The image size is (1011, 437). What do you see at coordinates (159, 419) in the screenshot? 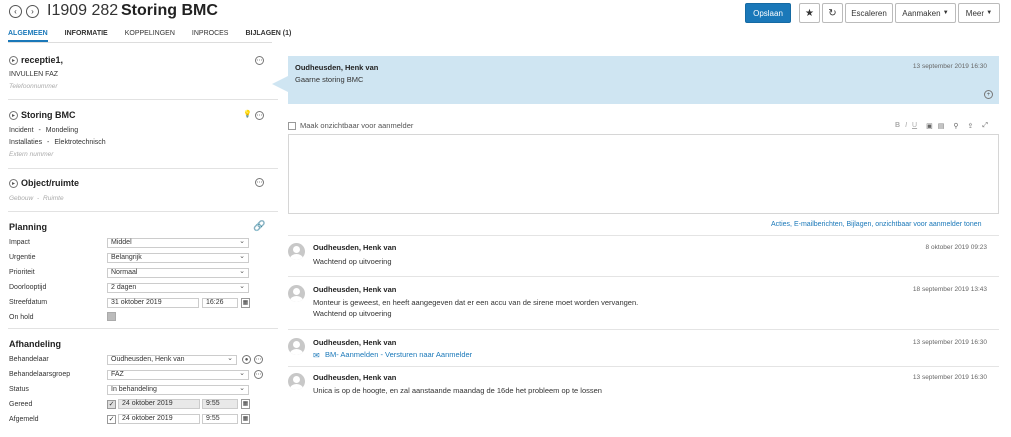
I see `closed-date-input: 24 oktober 2019` at bounding box center [159, 419].